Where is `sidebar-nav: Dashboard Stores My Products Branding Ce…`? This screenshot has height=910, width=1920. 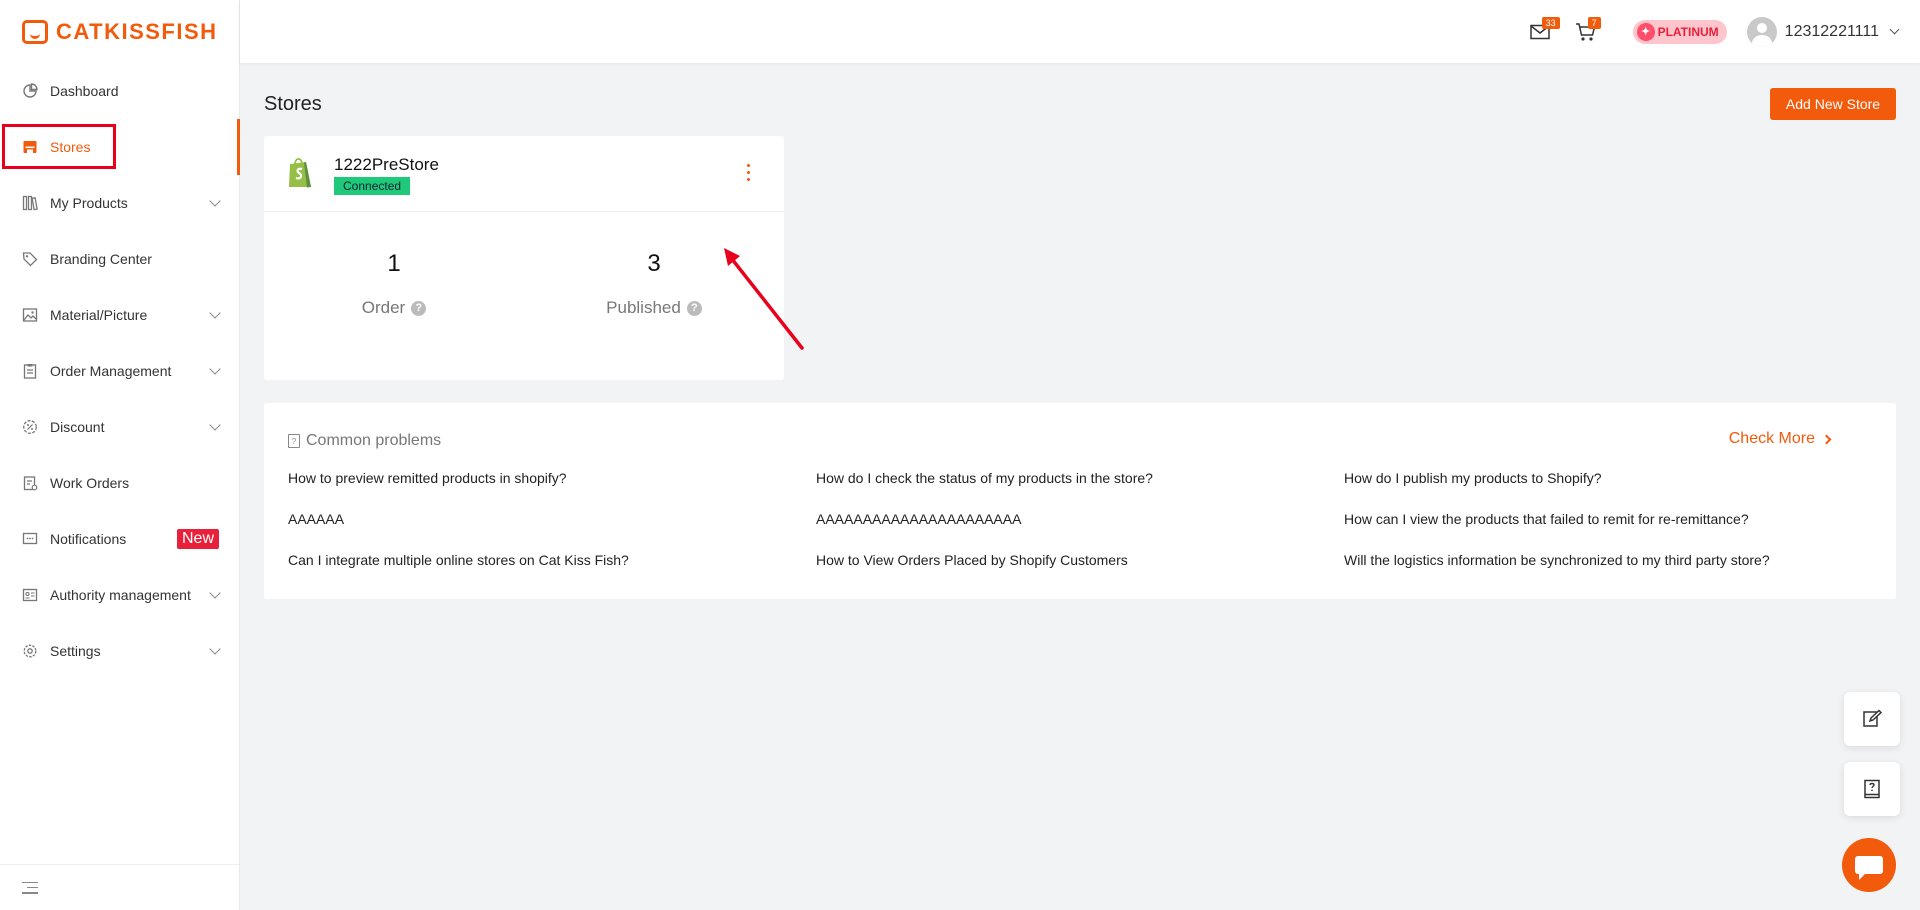
sidebar-nav: Dashboard Stores My Products Branding Ce… is located at coordinates (120, 371).